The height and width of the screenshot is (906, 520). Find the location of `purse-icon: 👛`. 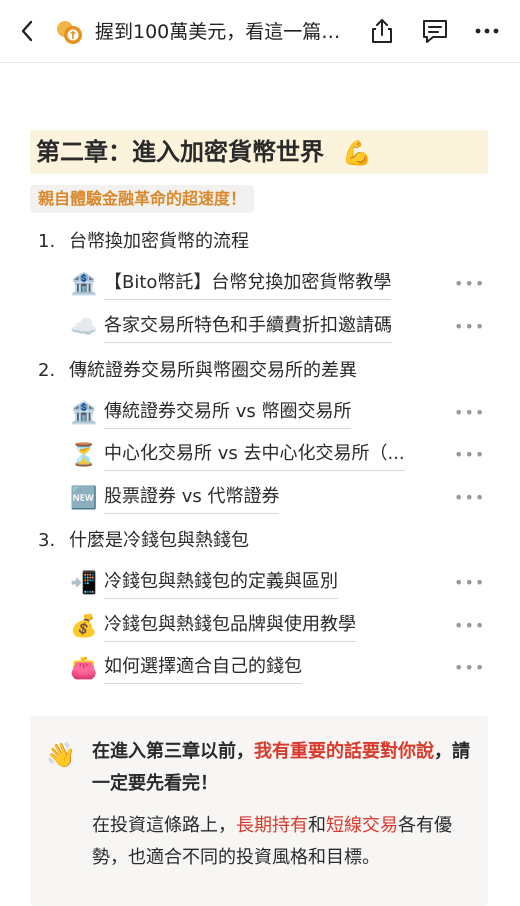

purse-icon: 👛 is located at coordinates (84, 668).